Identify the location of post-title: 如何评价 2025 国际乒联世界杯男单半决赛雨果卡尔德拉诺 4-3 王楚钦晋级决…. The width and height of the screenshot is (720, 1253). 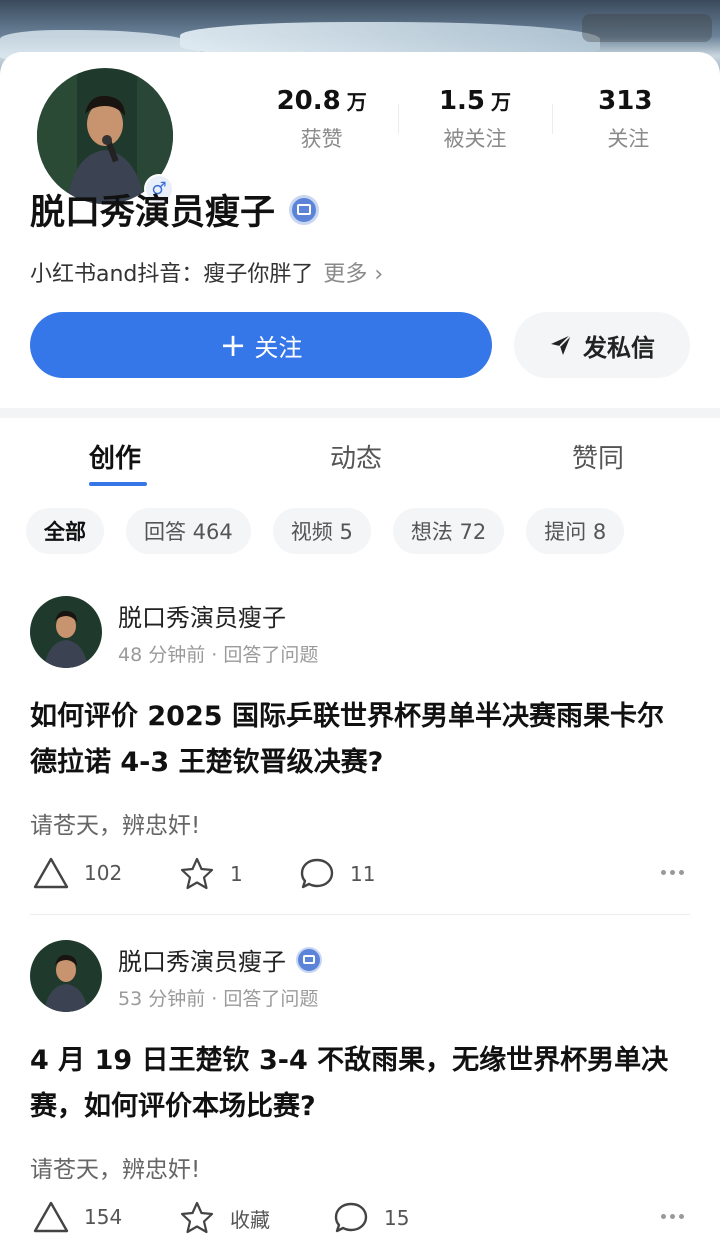
(360, 740).